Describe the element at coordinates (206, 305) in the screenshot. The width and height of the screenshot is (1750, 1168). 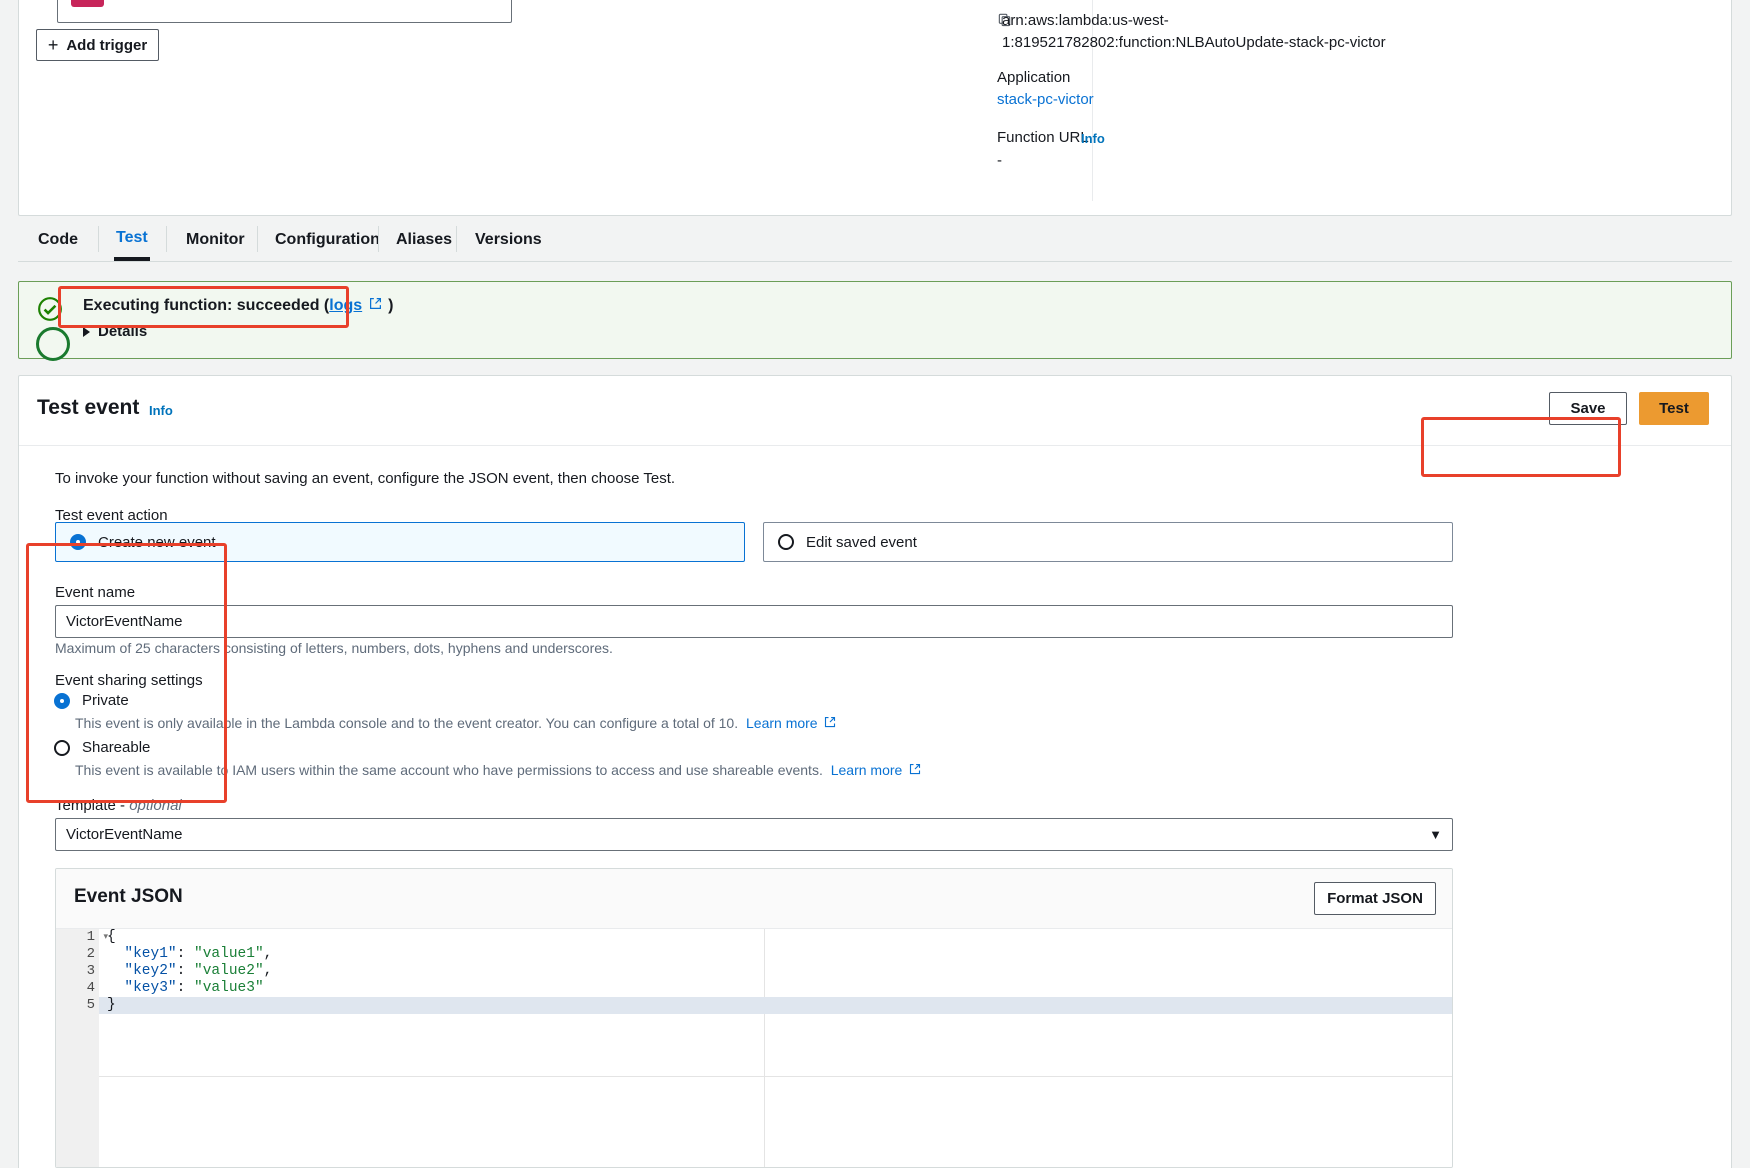
I see `alert-title-prefix: Executing function: succeeded (` at that location.